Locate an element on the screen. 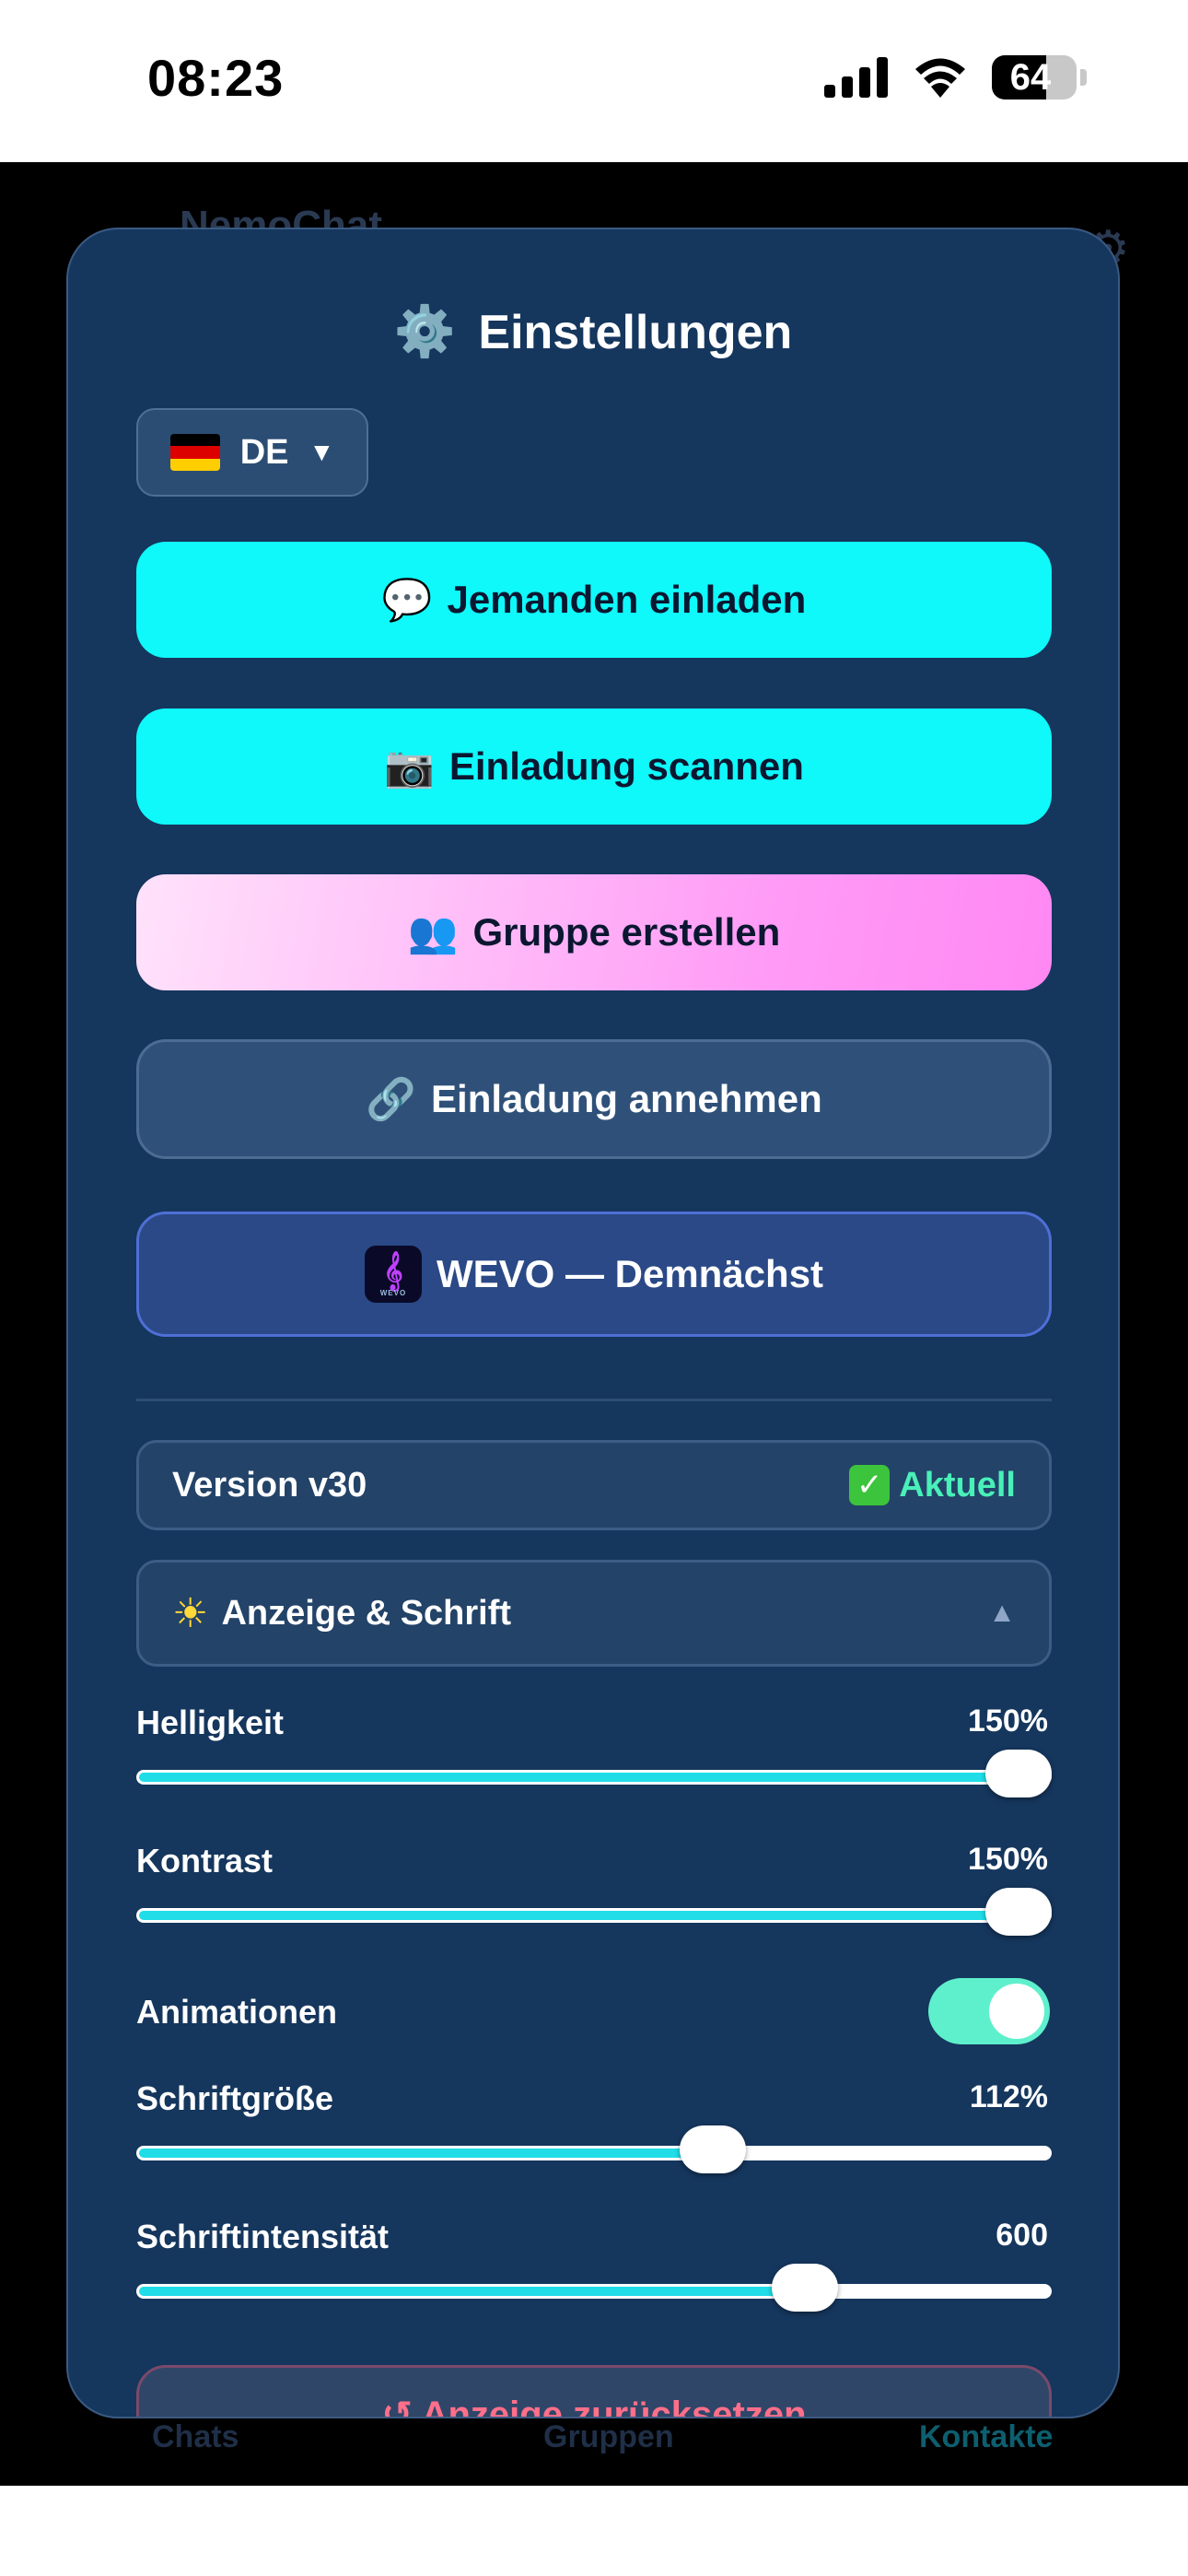  brightness-label: Helligkeit is located at coordinates (210, 1722).